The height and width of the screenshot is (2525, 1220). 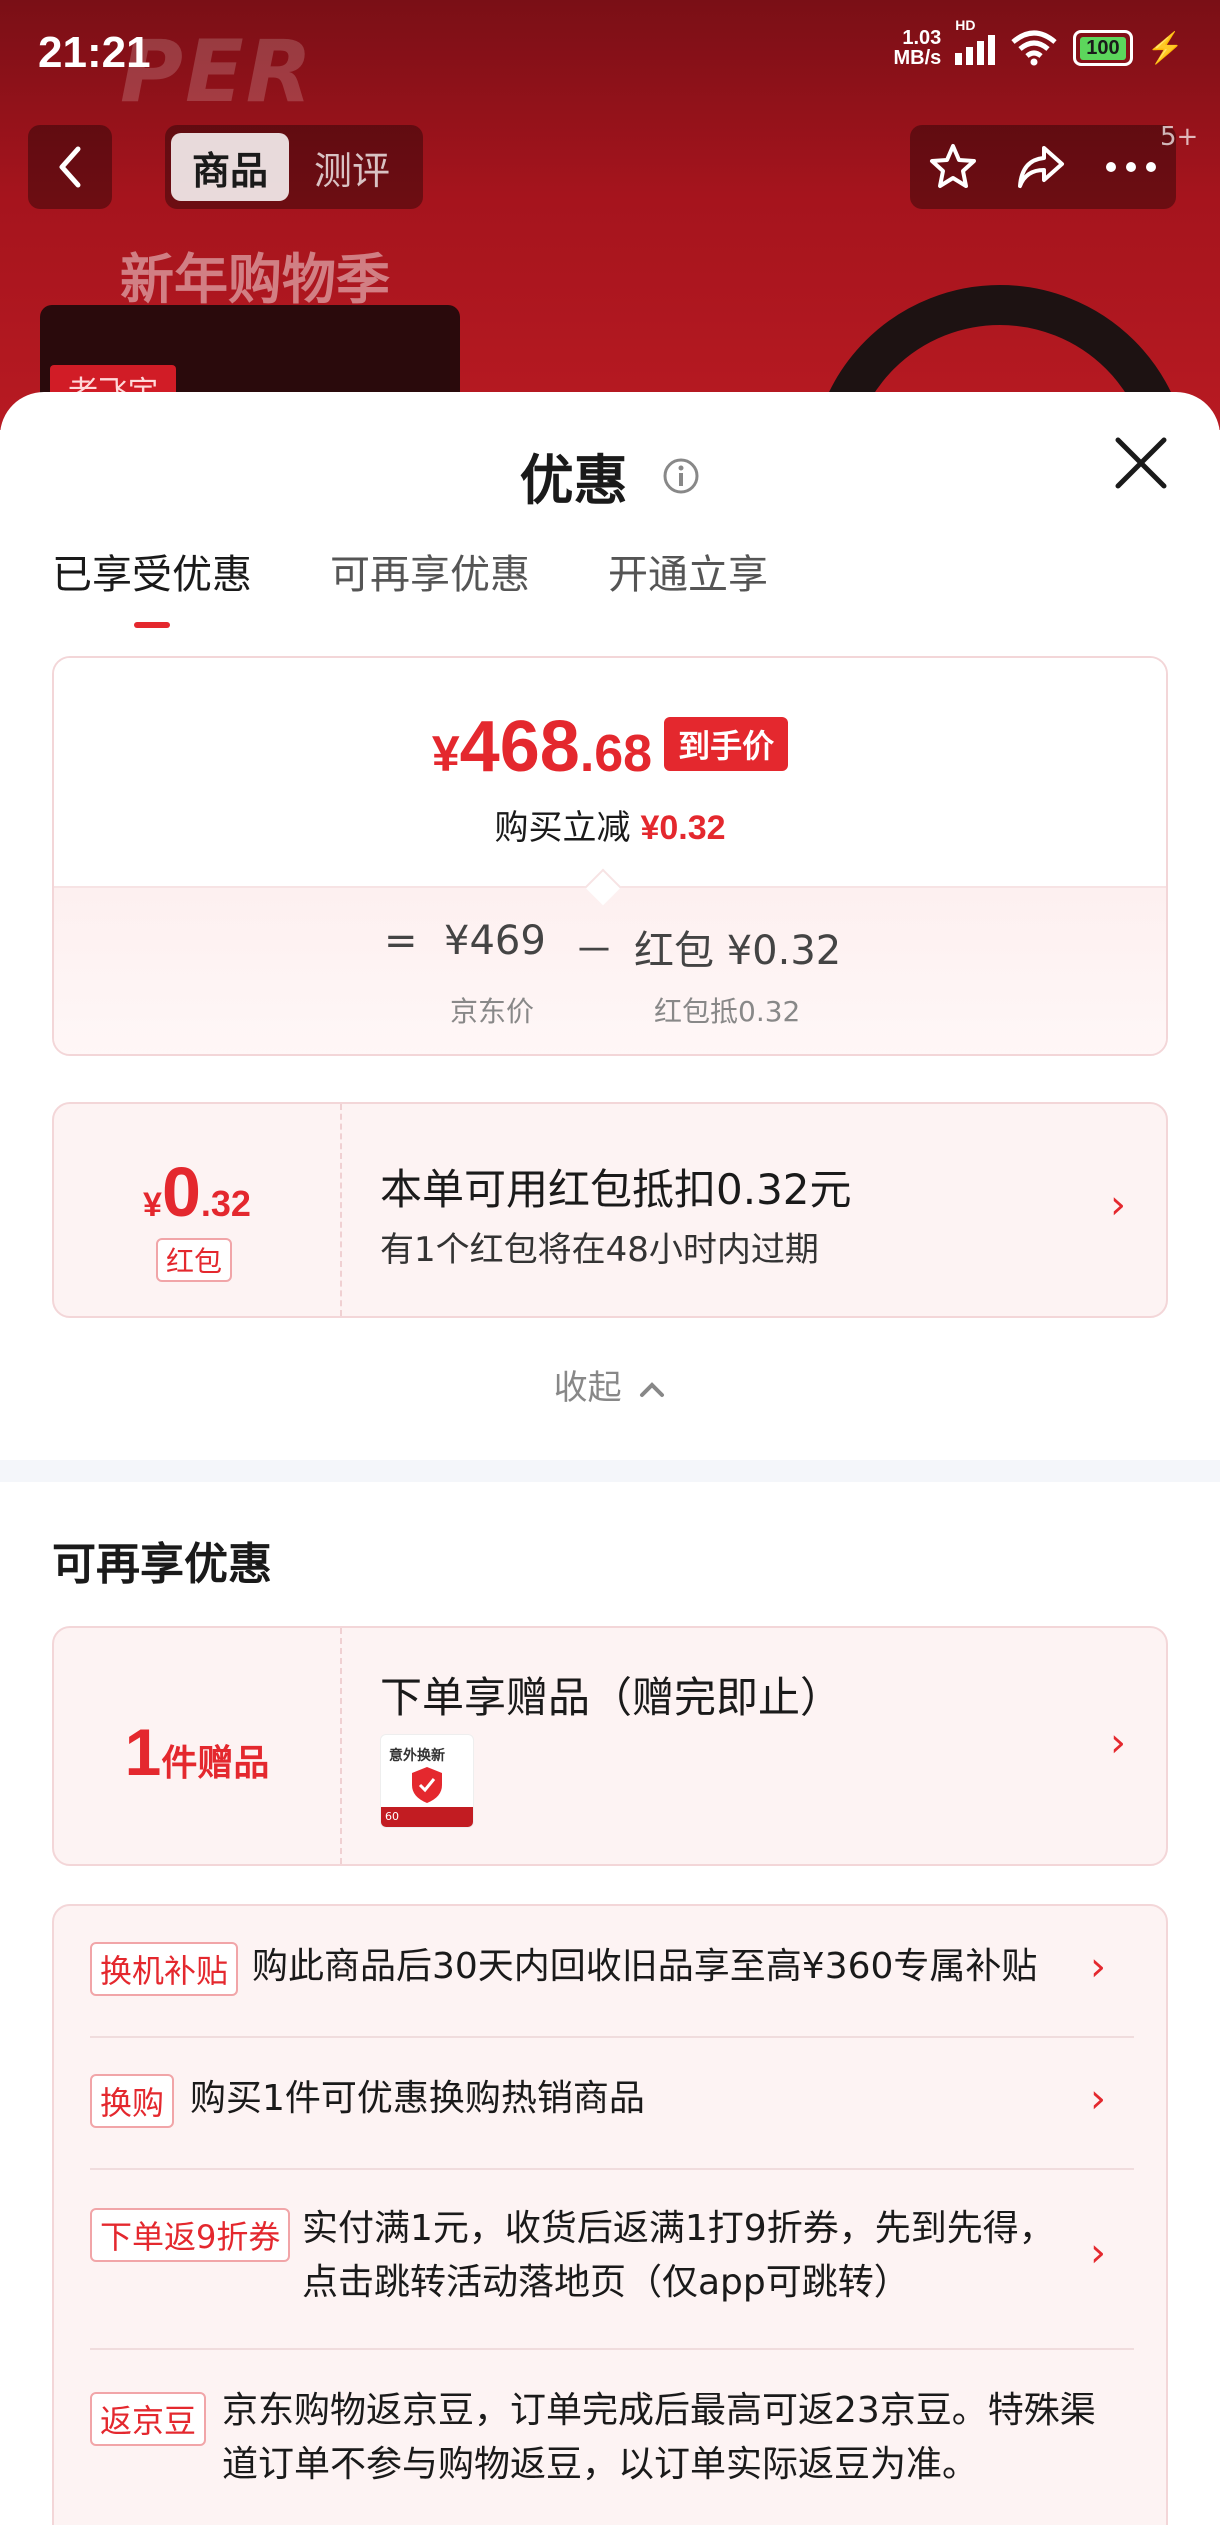 What do you see at coordinates (417, 1756) in the screenshot?
I see `gift-thumb-title: 意外换新` at bounding box center [417, 1756].